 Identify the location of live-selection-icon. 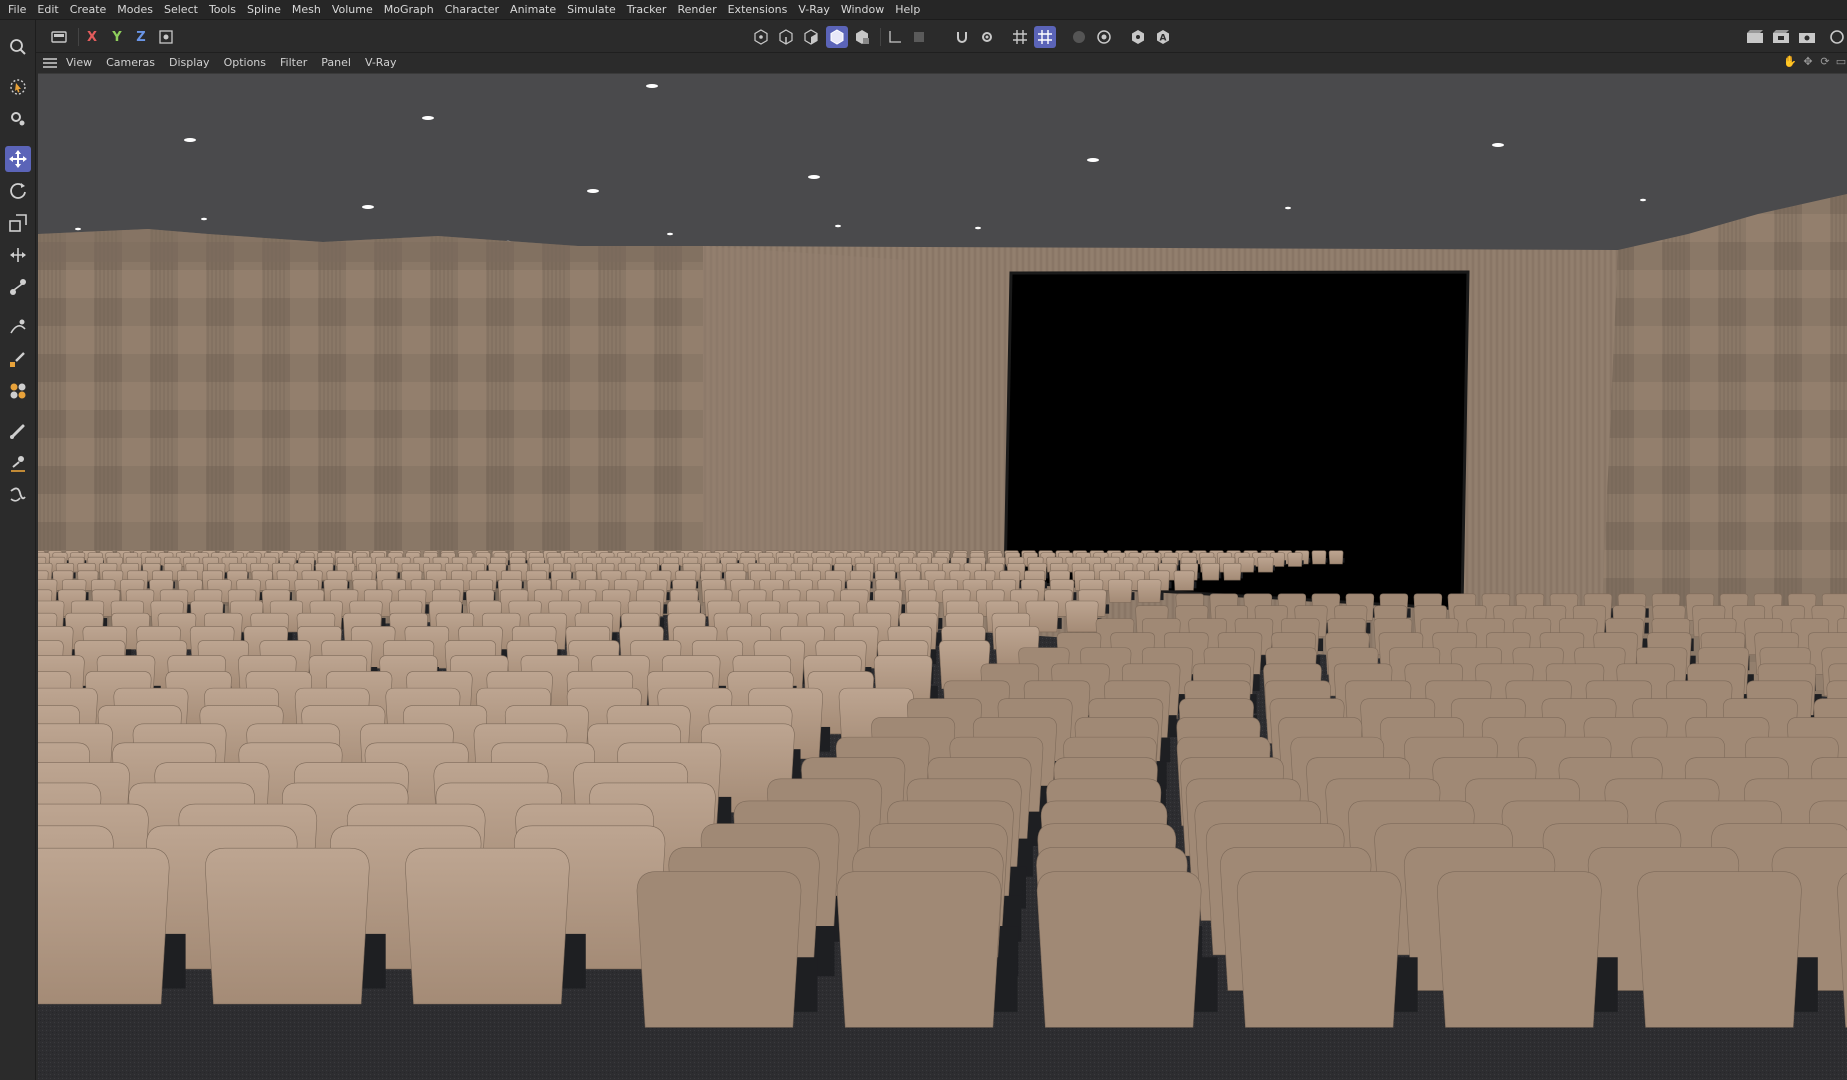
(18, 87).